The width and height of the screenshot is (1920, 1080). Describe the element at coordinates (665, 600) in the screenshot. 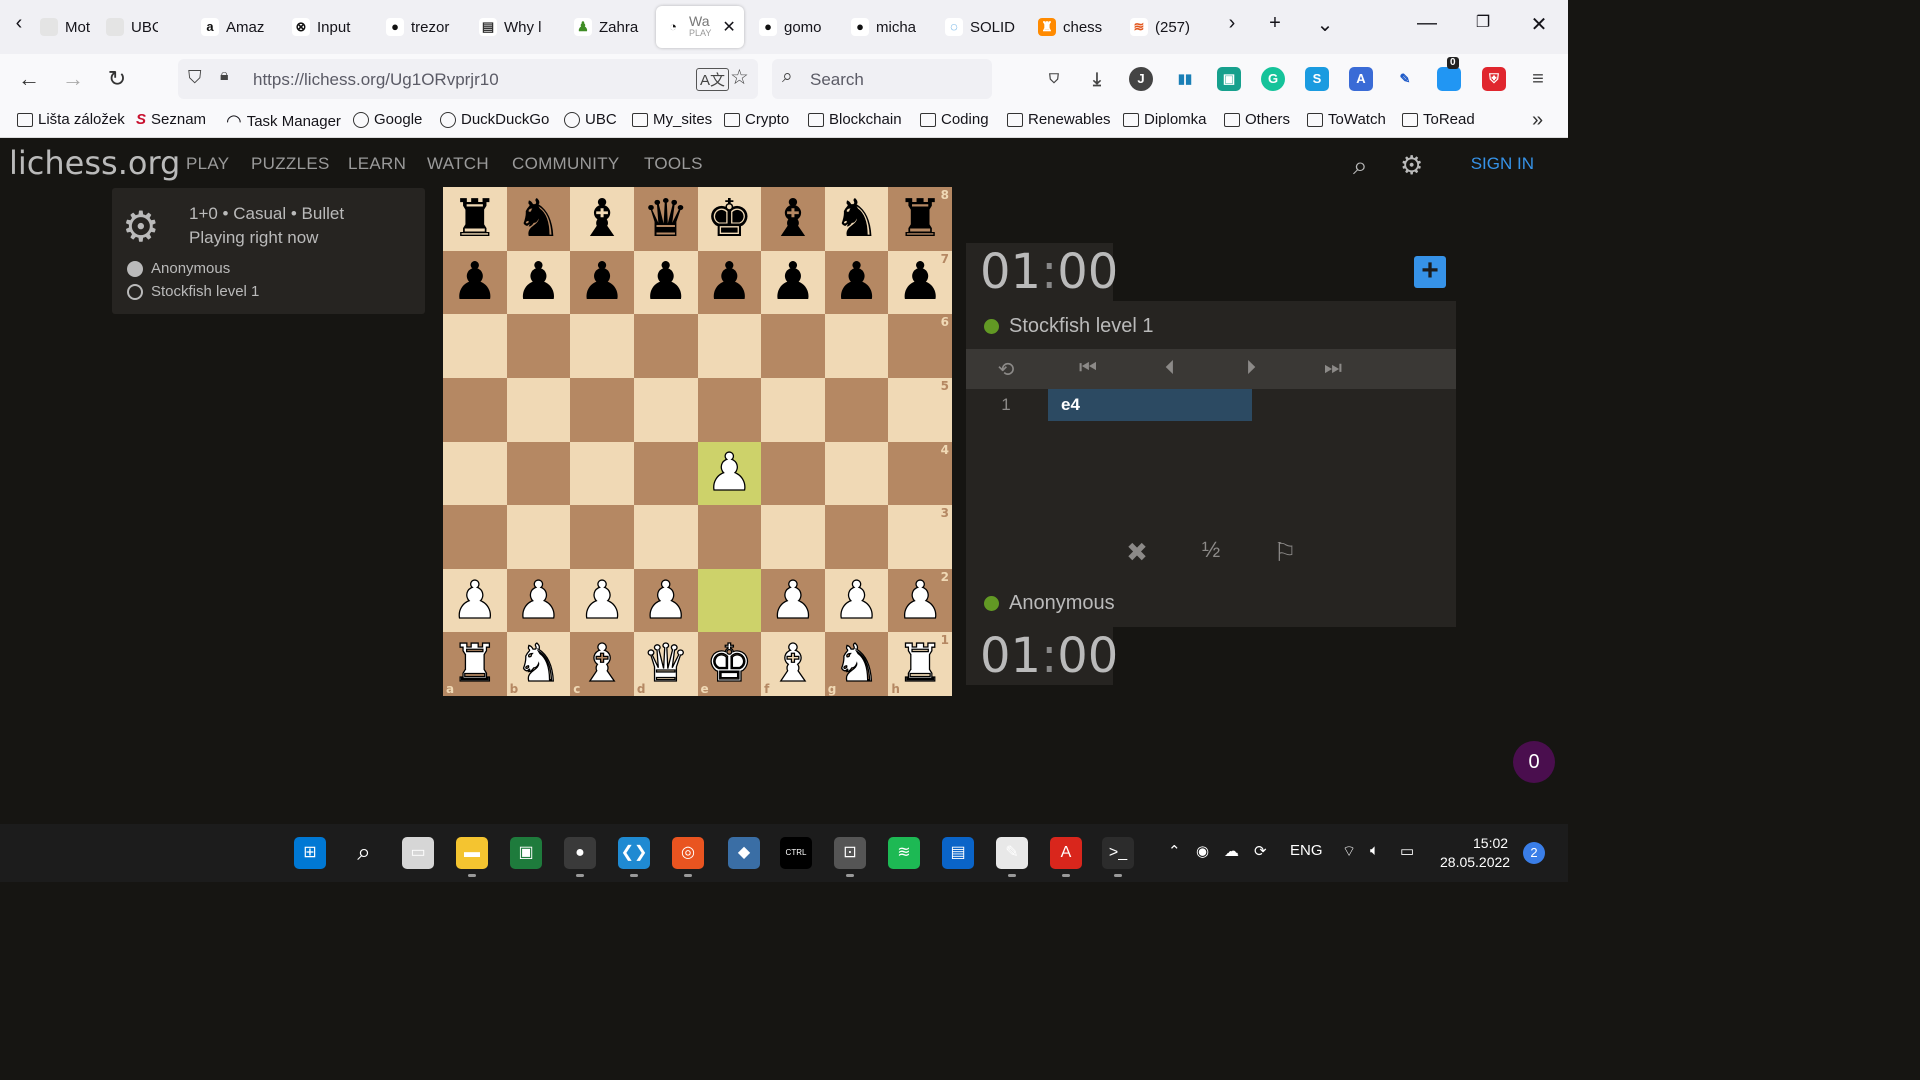

I see `square-d2: ♟` at that location.